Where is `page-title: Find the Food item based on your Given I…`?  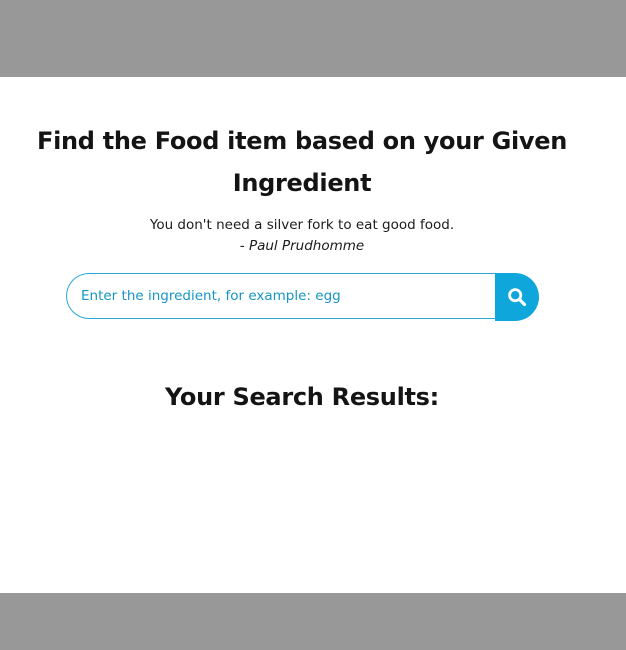
page-title: Find the Food item based on your Given I… is located at coordinates (302, 162).